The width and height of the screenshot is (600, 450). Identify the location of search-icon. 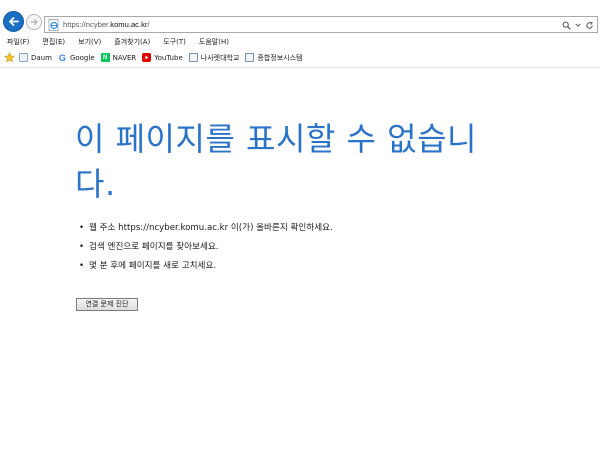
(566, 25).